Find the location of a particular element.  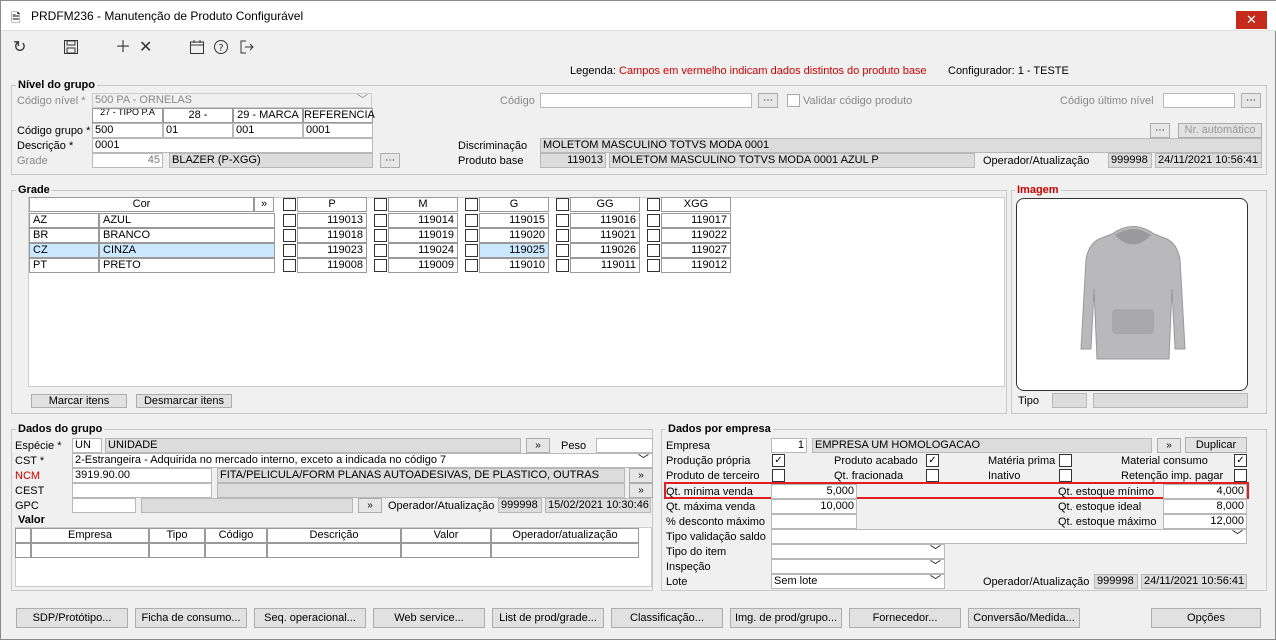

ncm-lookup-button: » is located at coordinates (641, 475).